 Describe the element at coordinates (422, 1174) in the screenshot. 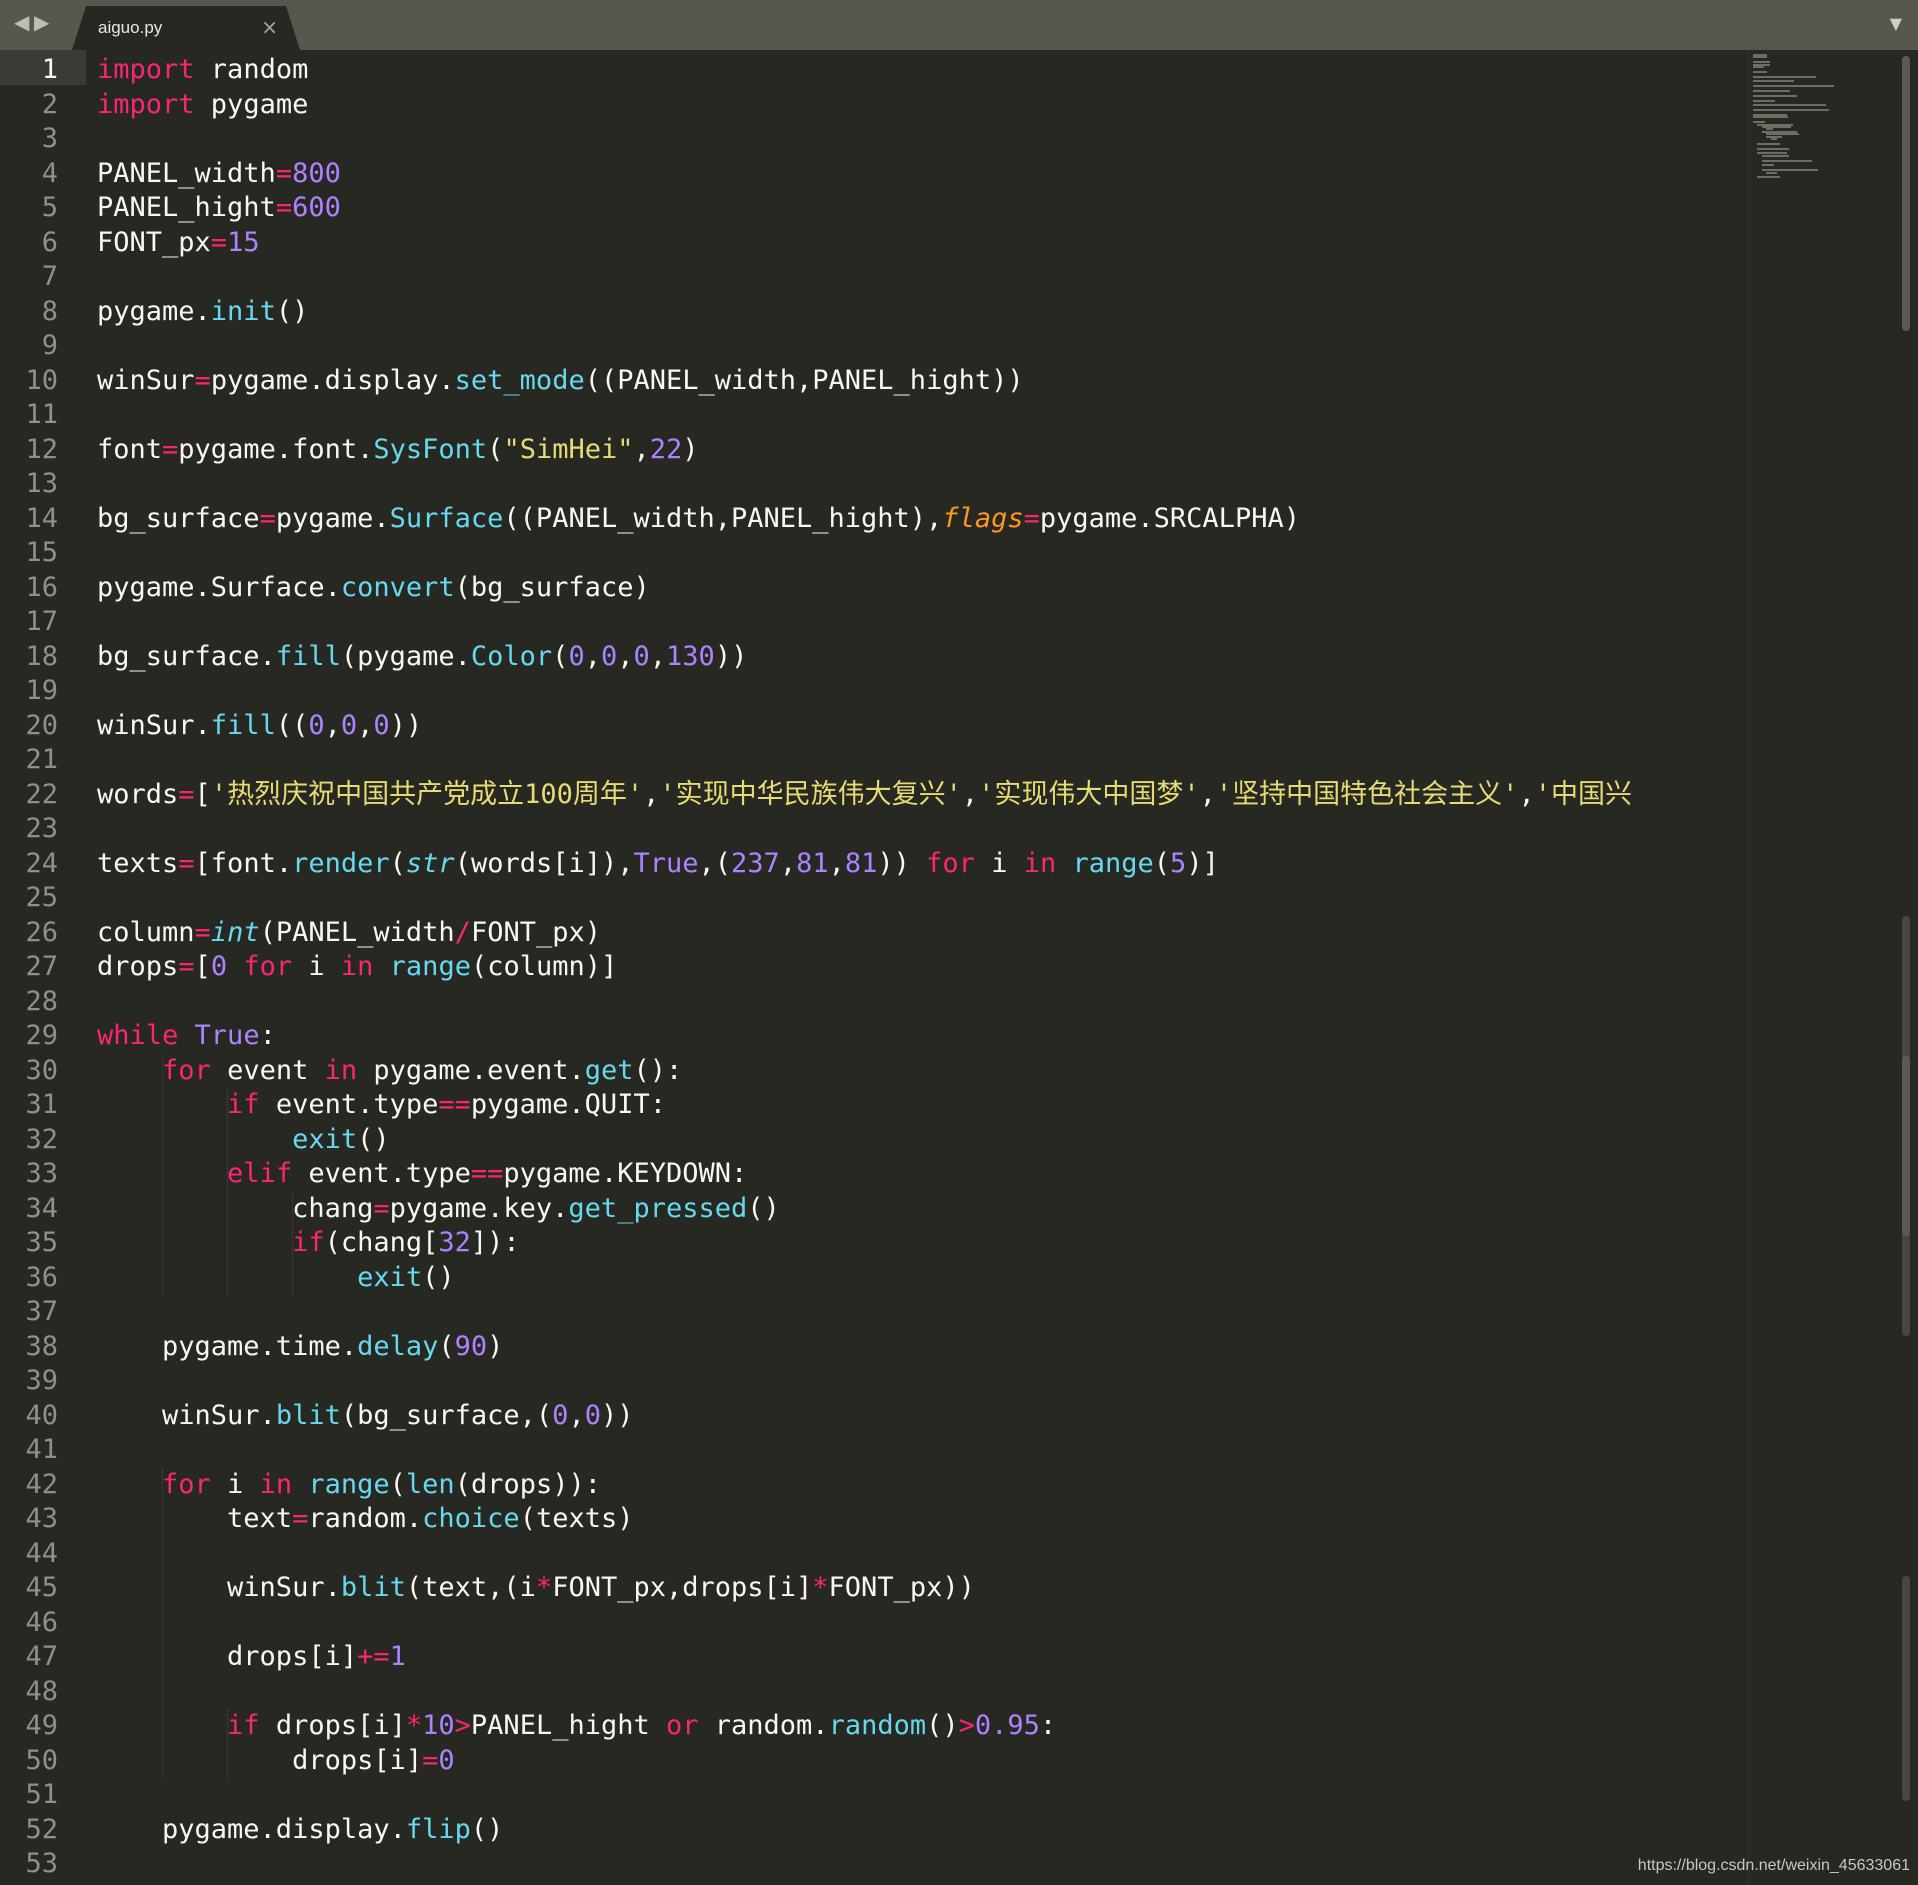

I see `code-line: elif event.type==pygame.KEYDOWN:` at that location.